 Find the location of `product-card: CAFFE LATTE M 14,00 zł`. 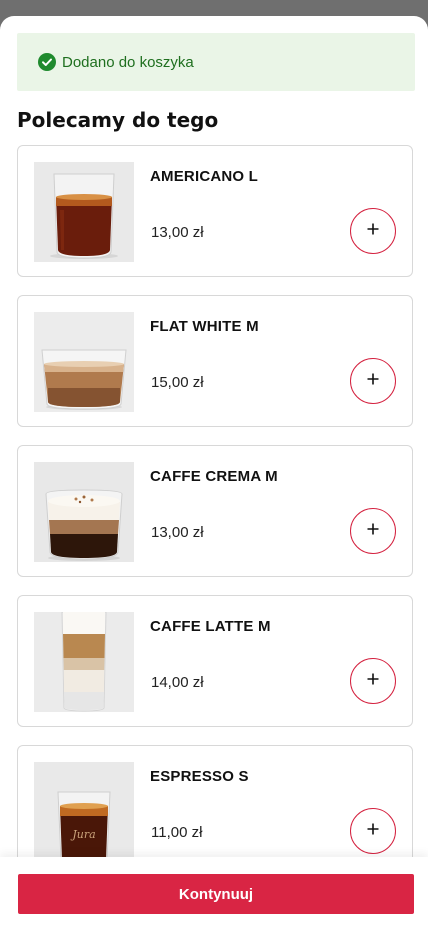

product-card: CAFFE LATTE M 14,00 zł is located at coordinates (215, 661).